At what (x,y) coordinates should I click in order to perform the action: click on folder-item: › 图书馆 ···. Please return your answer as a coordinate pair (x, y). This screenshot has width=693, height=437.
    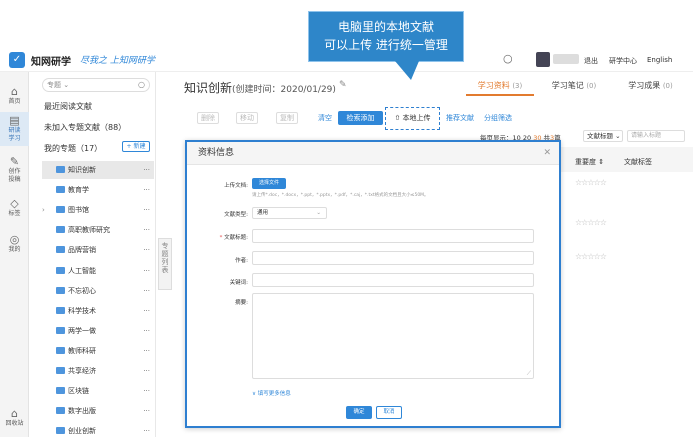
    Looking at the image, I should click on (98, 210).